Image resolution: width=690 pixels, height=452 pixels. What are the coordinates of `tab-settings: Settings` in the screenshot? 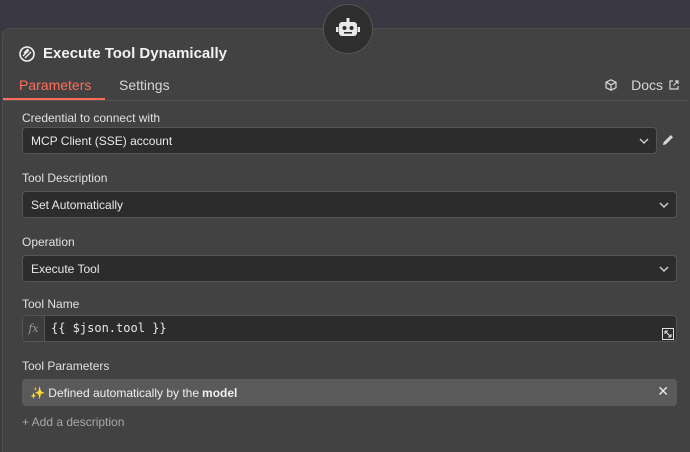 It's located at (144, 85).